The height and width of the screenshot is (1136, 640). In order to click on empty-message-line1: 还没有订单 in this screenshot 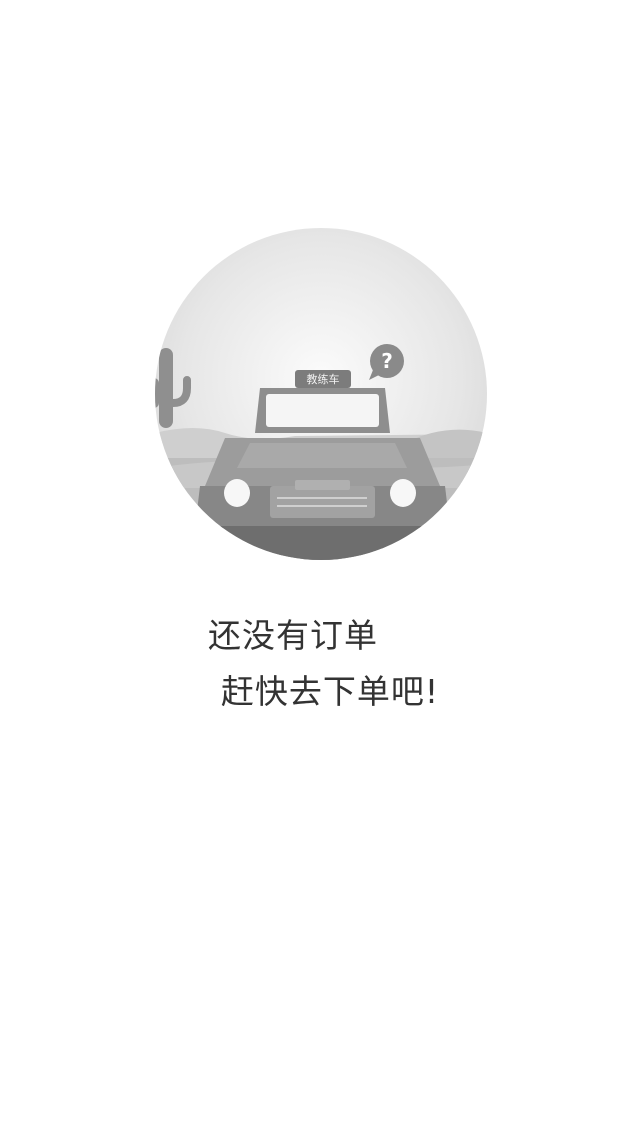, I will do `click(293, 635)`.